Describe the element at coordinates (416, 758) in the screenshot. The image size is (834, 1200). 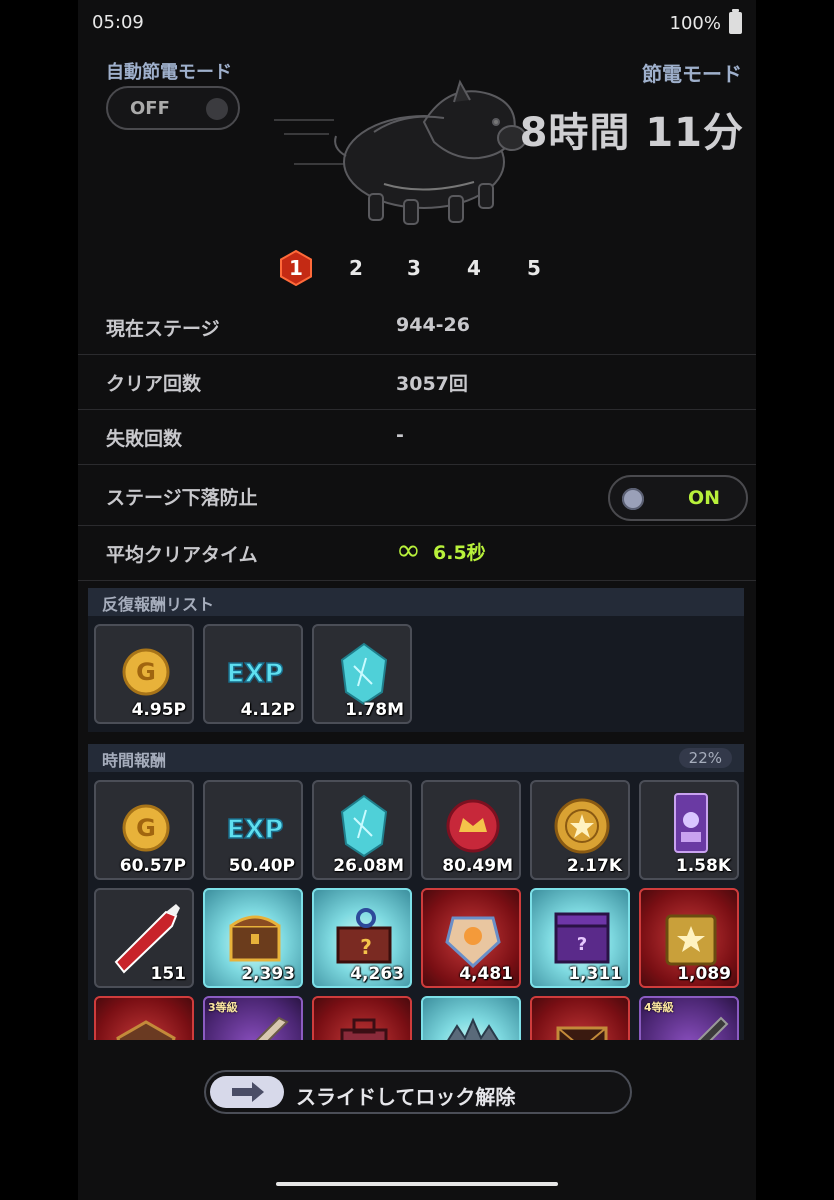
I see `panel-header: 時間報酬 22%` at that location.